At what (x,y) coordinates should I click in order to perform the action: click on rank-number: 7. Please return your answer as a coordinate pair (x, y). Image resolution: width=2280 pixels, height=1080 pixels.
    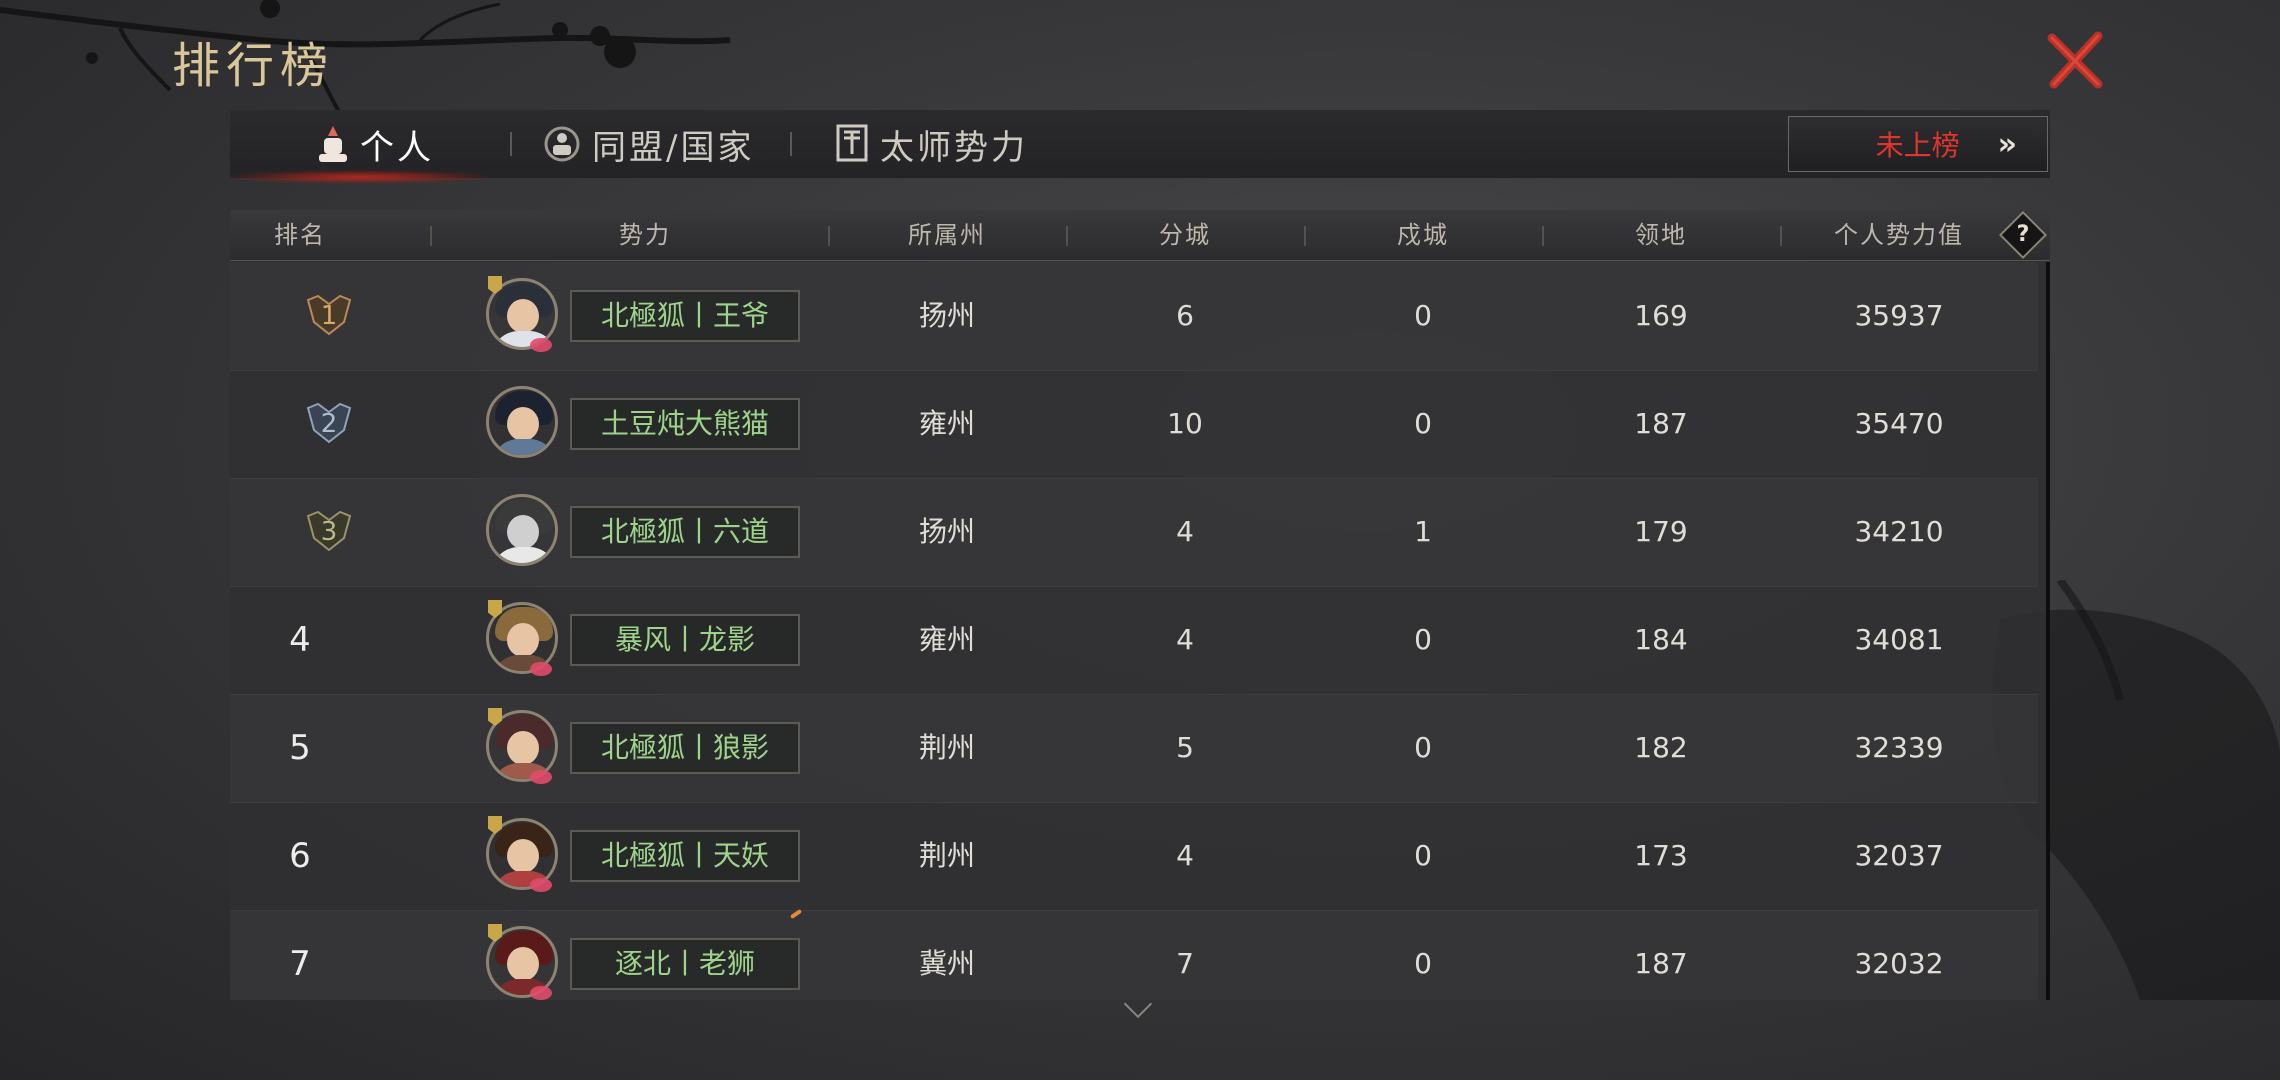
    Looking at the image, I should click on (300, 964).